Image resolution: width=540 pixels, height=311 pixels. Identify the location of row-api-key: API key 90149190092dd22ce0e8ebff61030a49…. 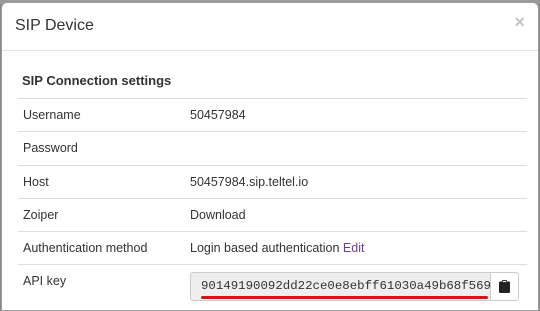
(272, 286).